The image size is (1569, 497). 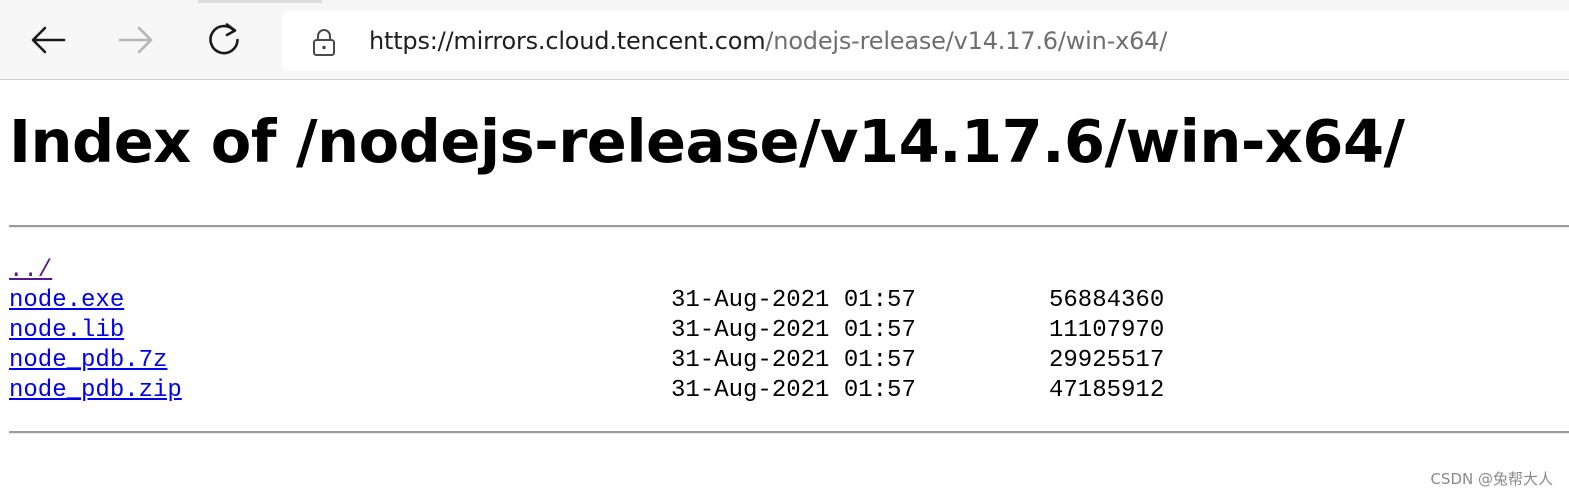 I want to click on file-link: node_pdb.zip, so click(x=95, y=391).